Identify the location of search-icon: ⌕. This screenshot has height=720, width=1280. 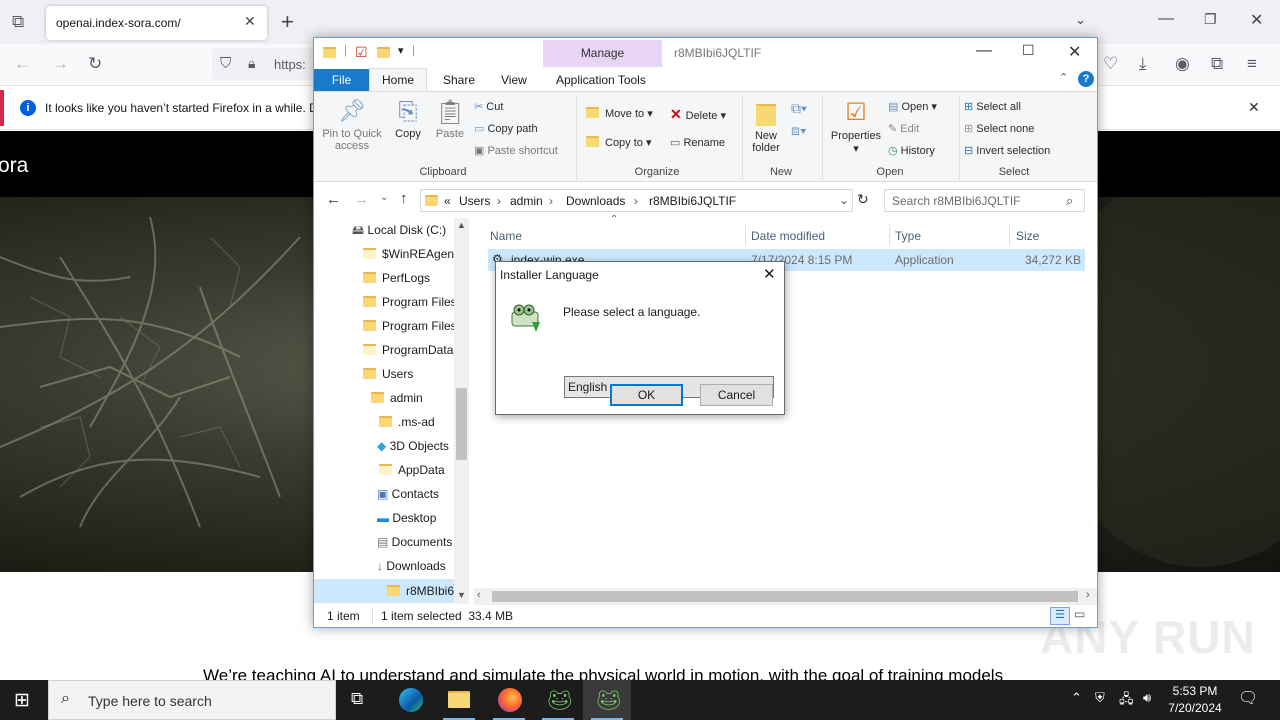
(1069, 201).